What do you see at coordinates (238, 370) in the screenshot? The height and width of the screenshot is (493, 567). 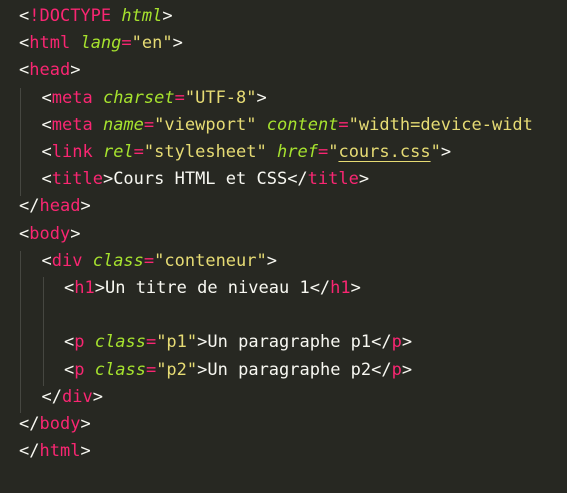 I see `code-line: <p class="p2">Un paragraphe p2</p>` at bounding box center [238, 370].